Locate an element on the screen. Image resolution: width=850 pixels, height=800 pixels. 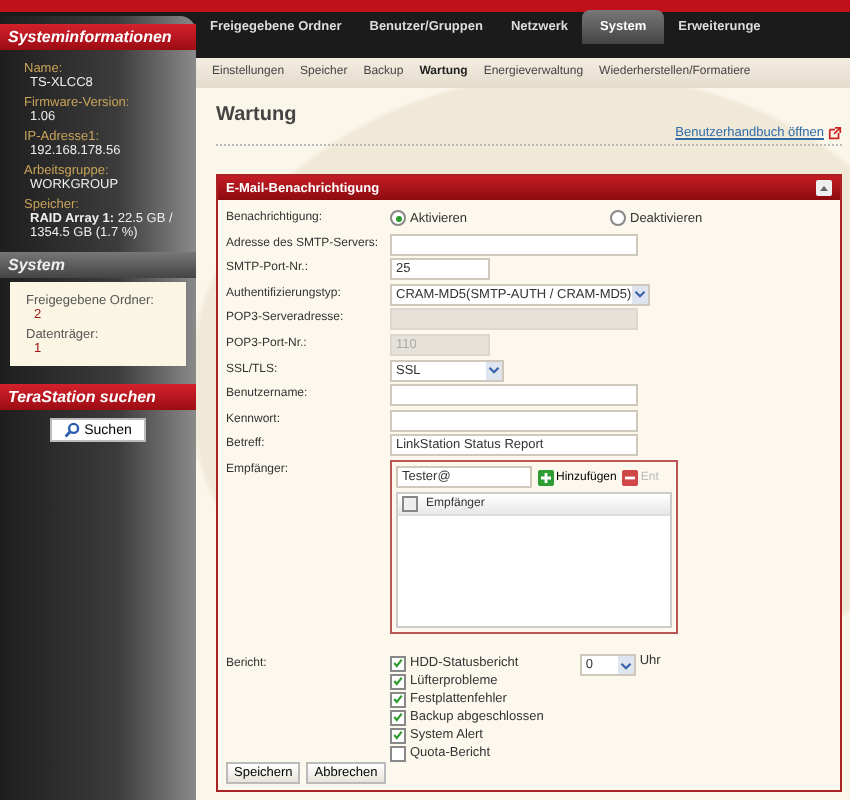
external-link-icon is located at coordinates (835, 133).